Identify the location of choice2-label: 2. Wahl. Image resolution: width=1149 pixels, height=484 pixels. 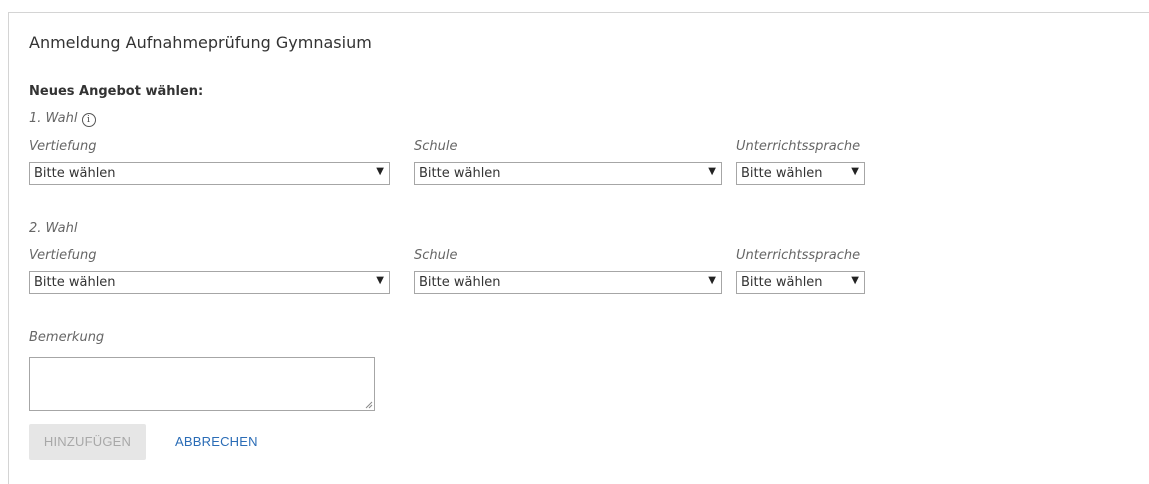
(53, 228).